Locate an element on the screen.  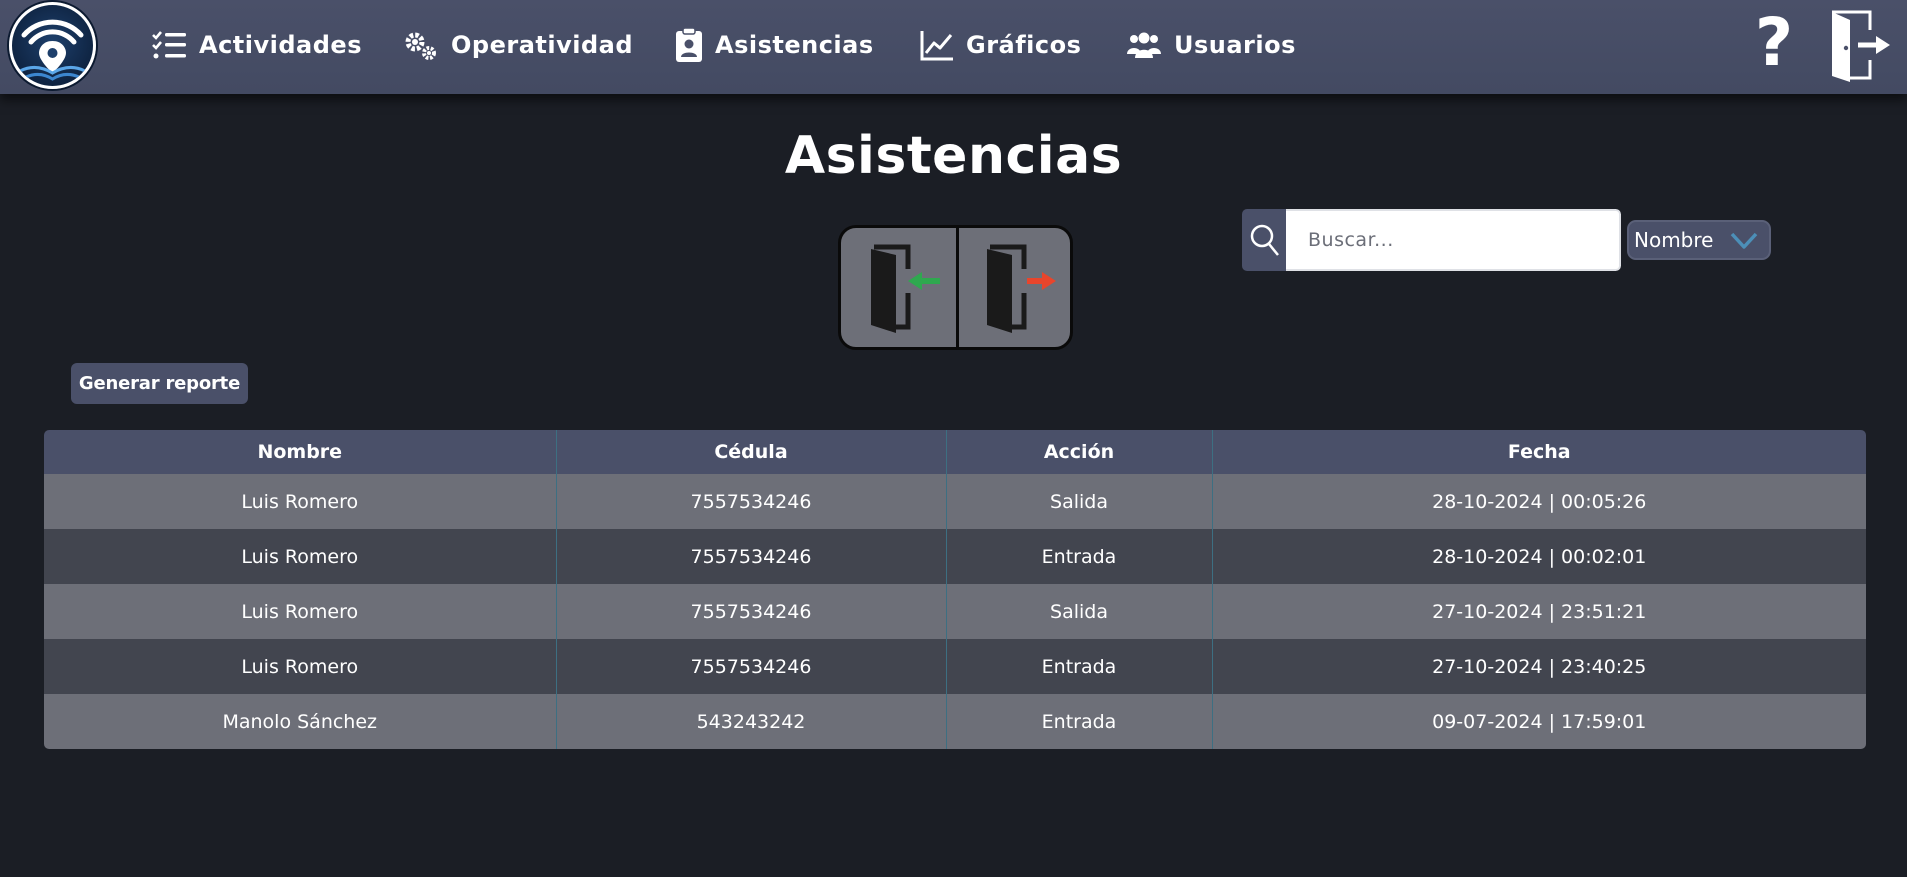
search-icon is located at coordinates (1264, 240).